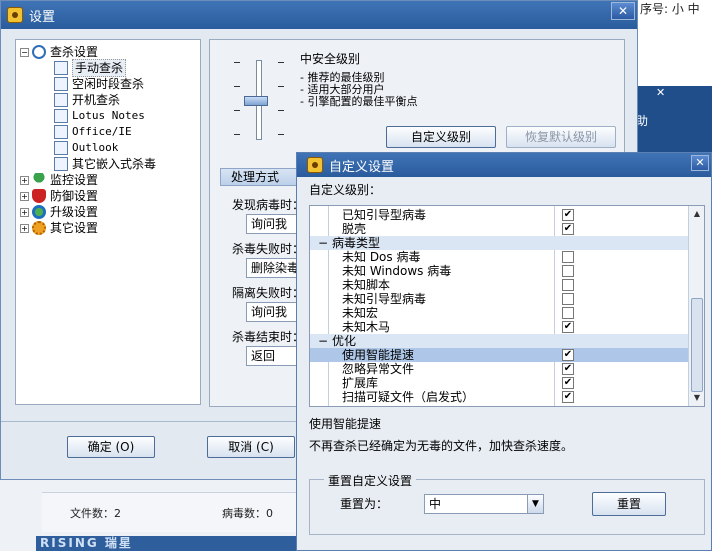 The image size is (712, 551). I want to click on rising-logo: RISING 瑞星, so click(168, 543).